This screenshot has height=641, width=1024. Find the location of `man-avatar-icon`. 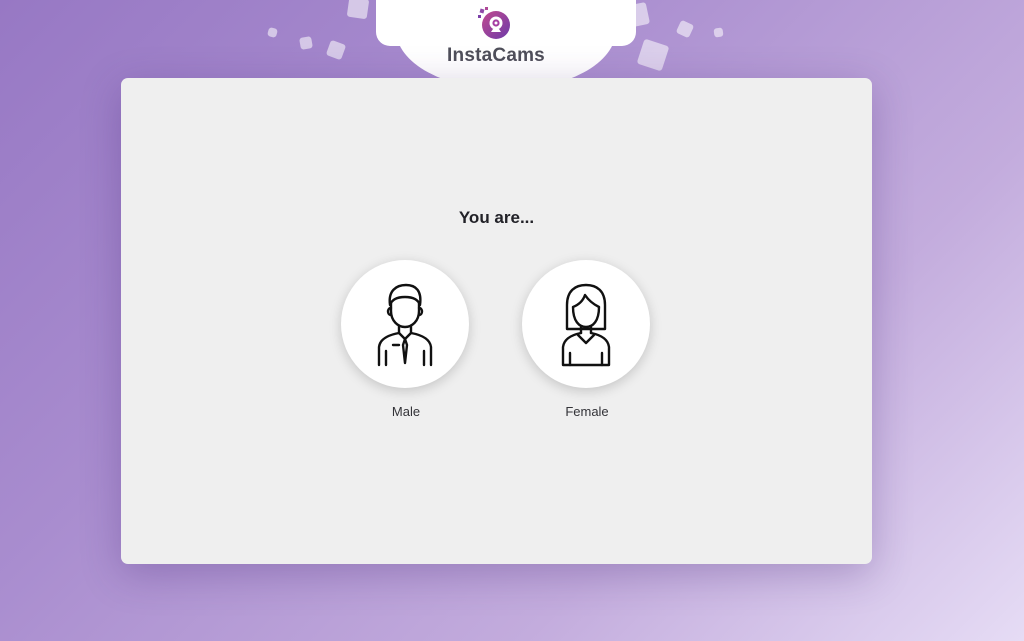

man-avatar-icon is located at coordinates (405, 325).